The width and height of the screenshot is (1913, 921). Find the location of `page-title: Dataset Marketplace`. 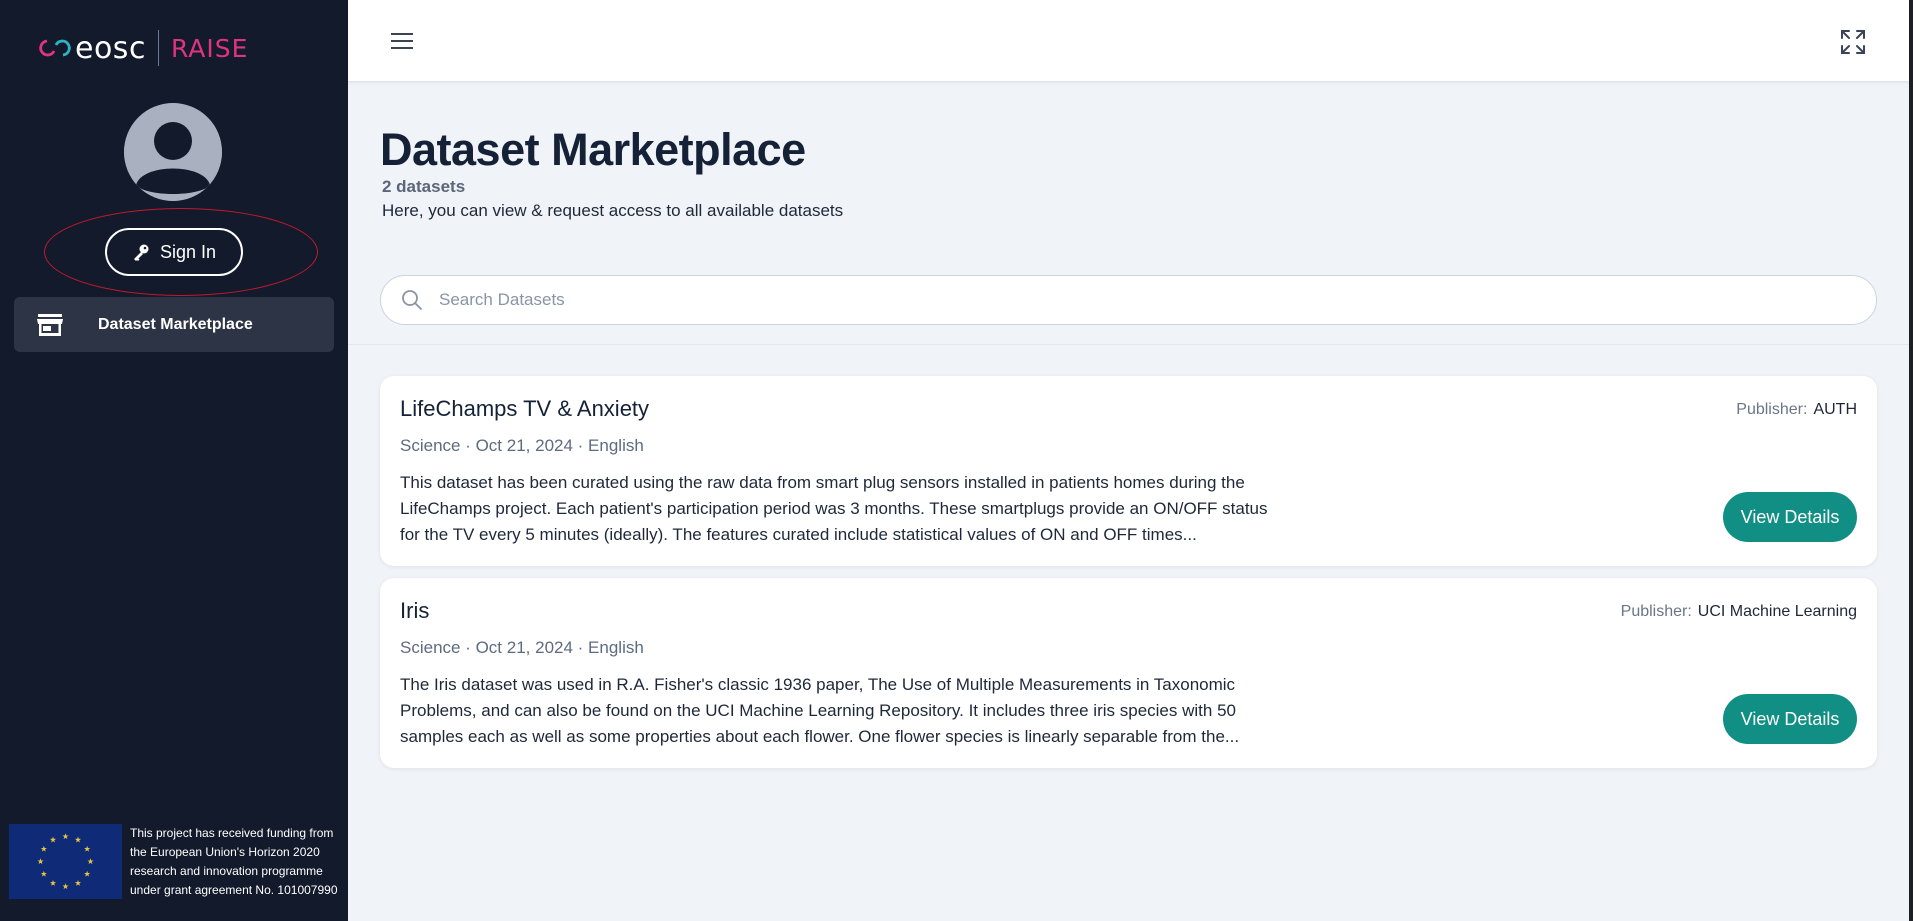

page-title: Dataset Marketplace is located at coordinates (593, 149).